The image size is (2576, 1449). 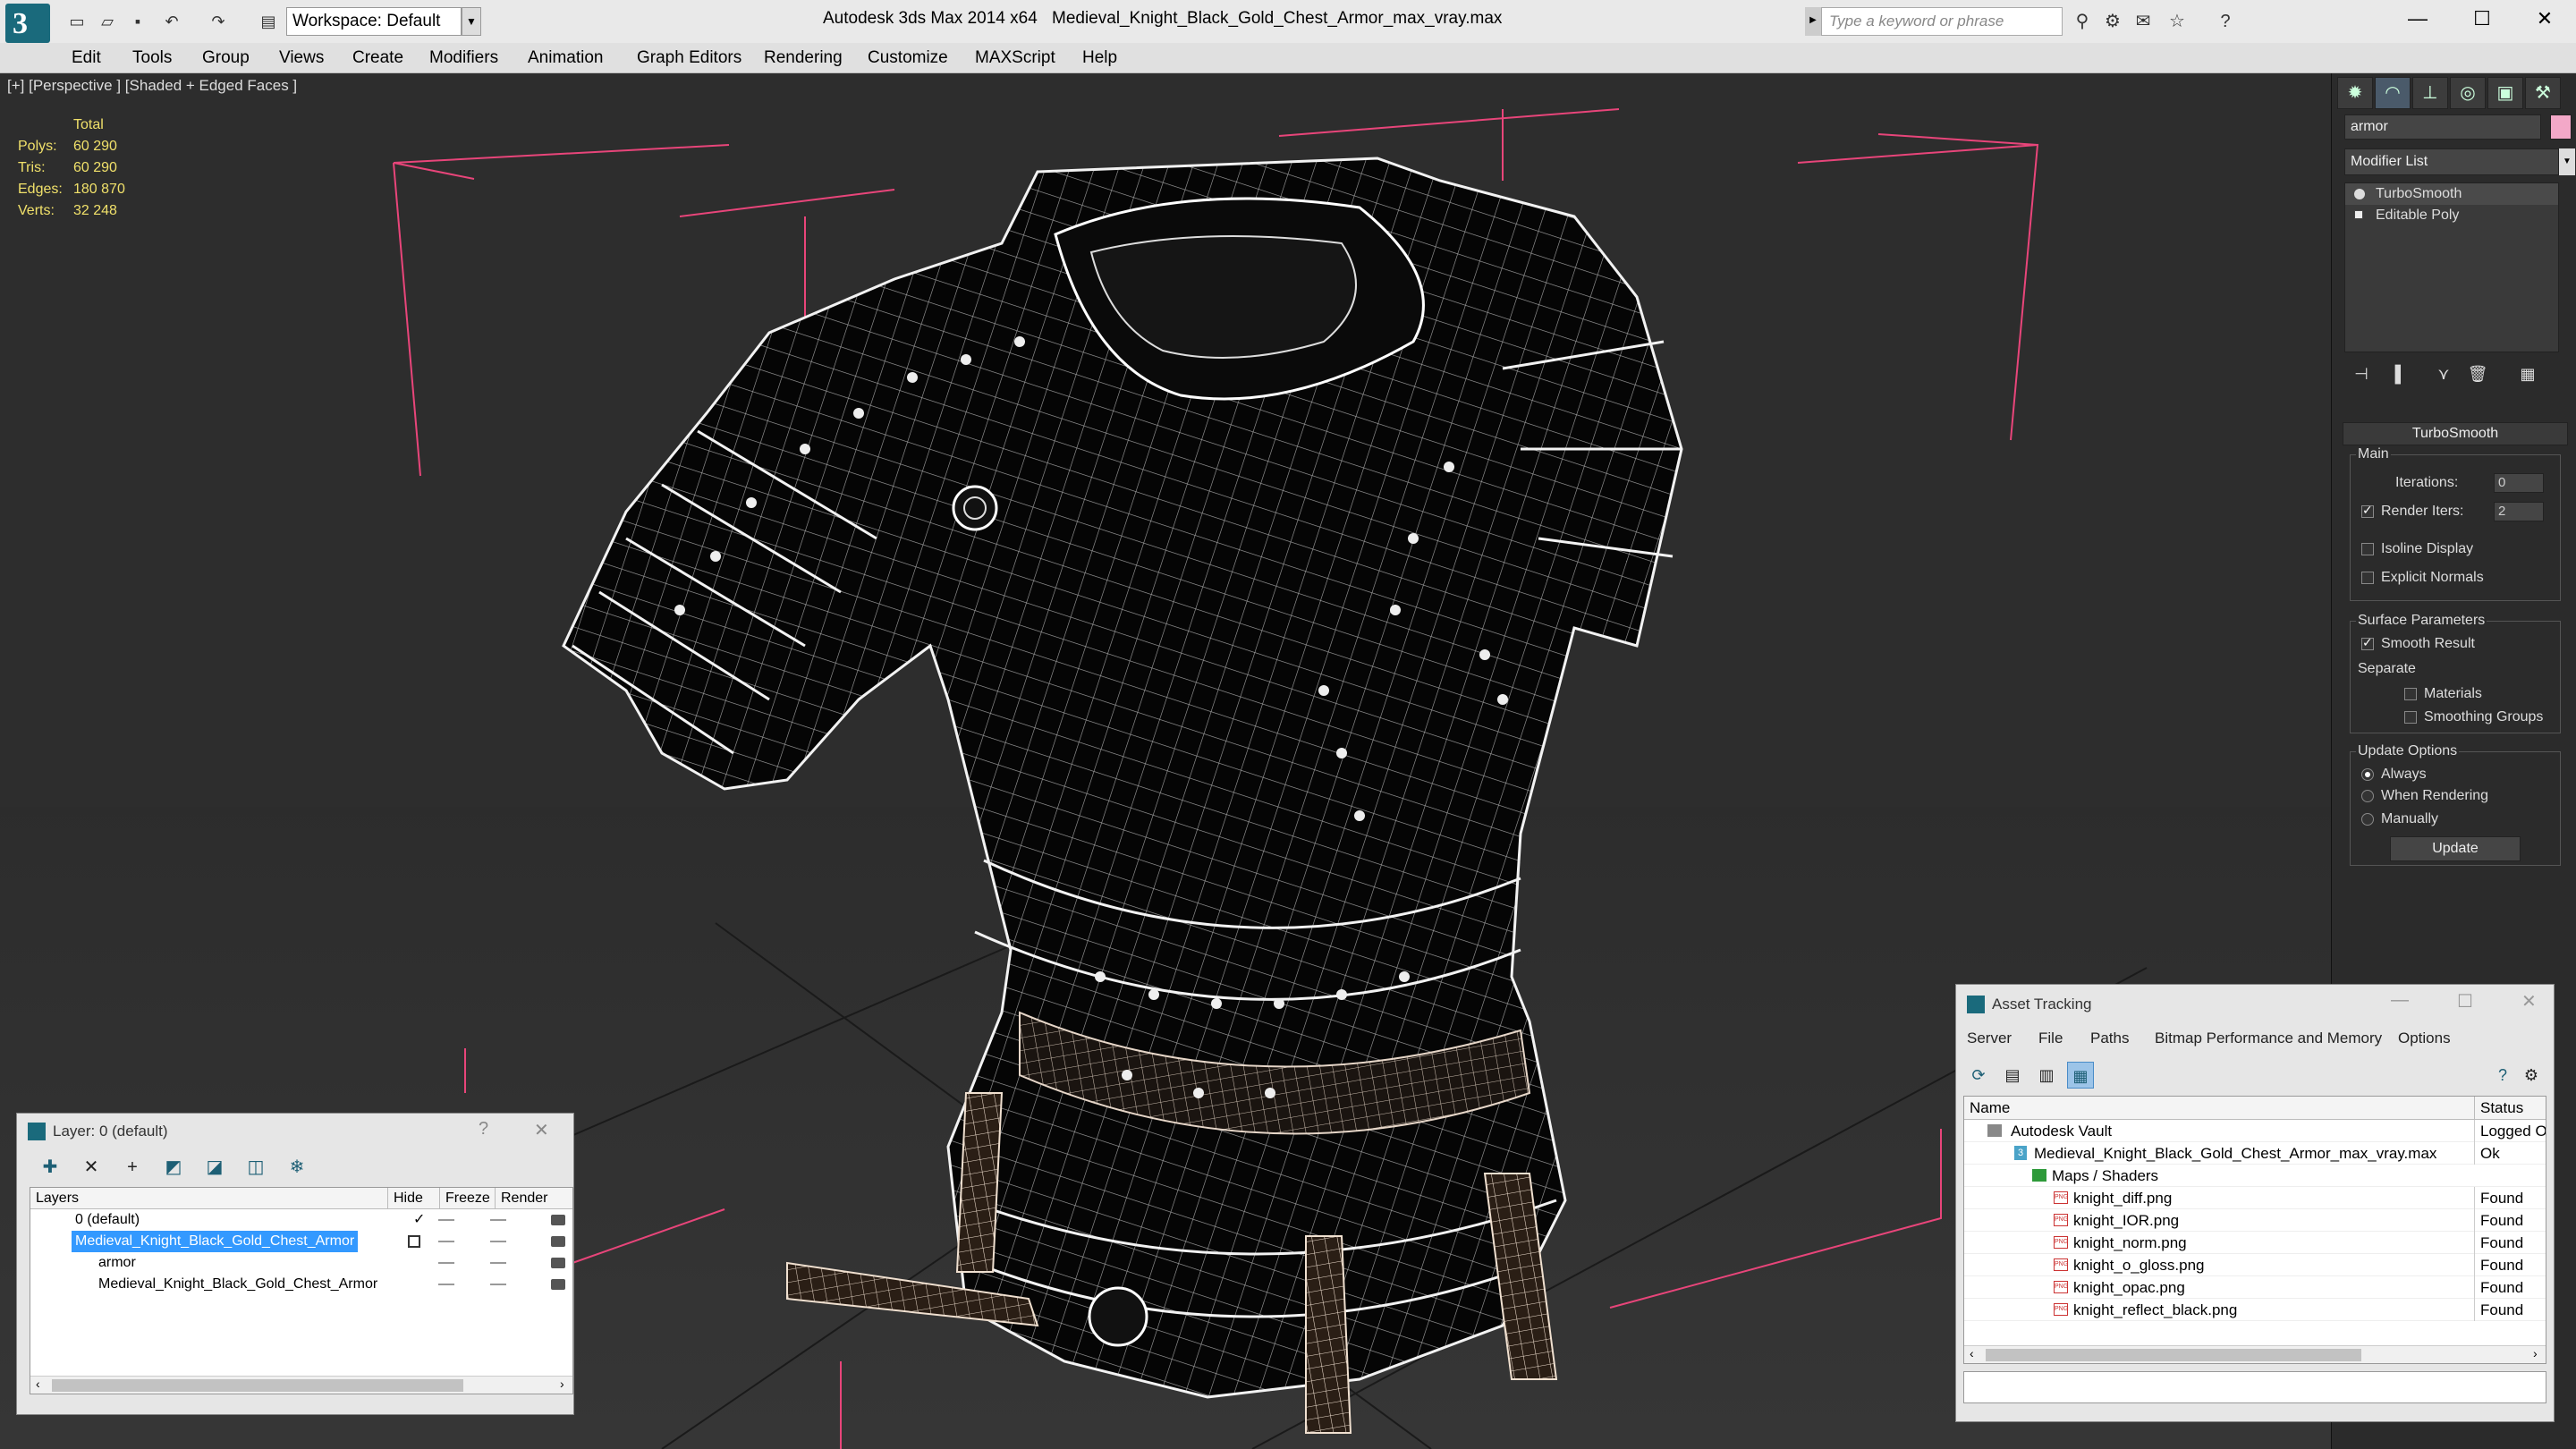 I want to click on column-layers: Layers, so click(x=209, y=1198).